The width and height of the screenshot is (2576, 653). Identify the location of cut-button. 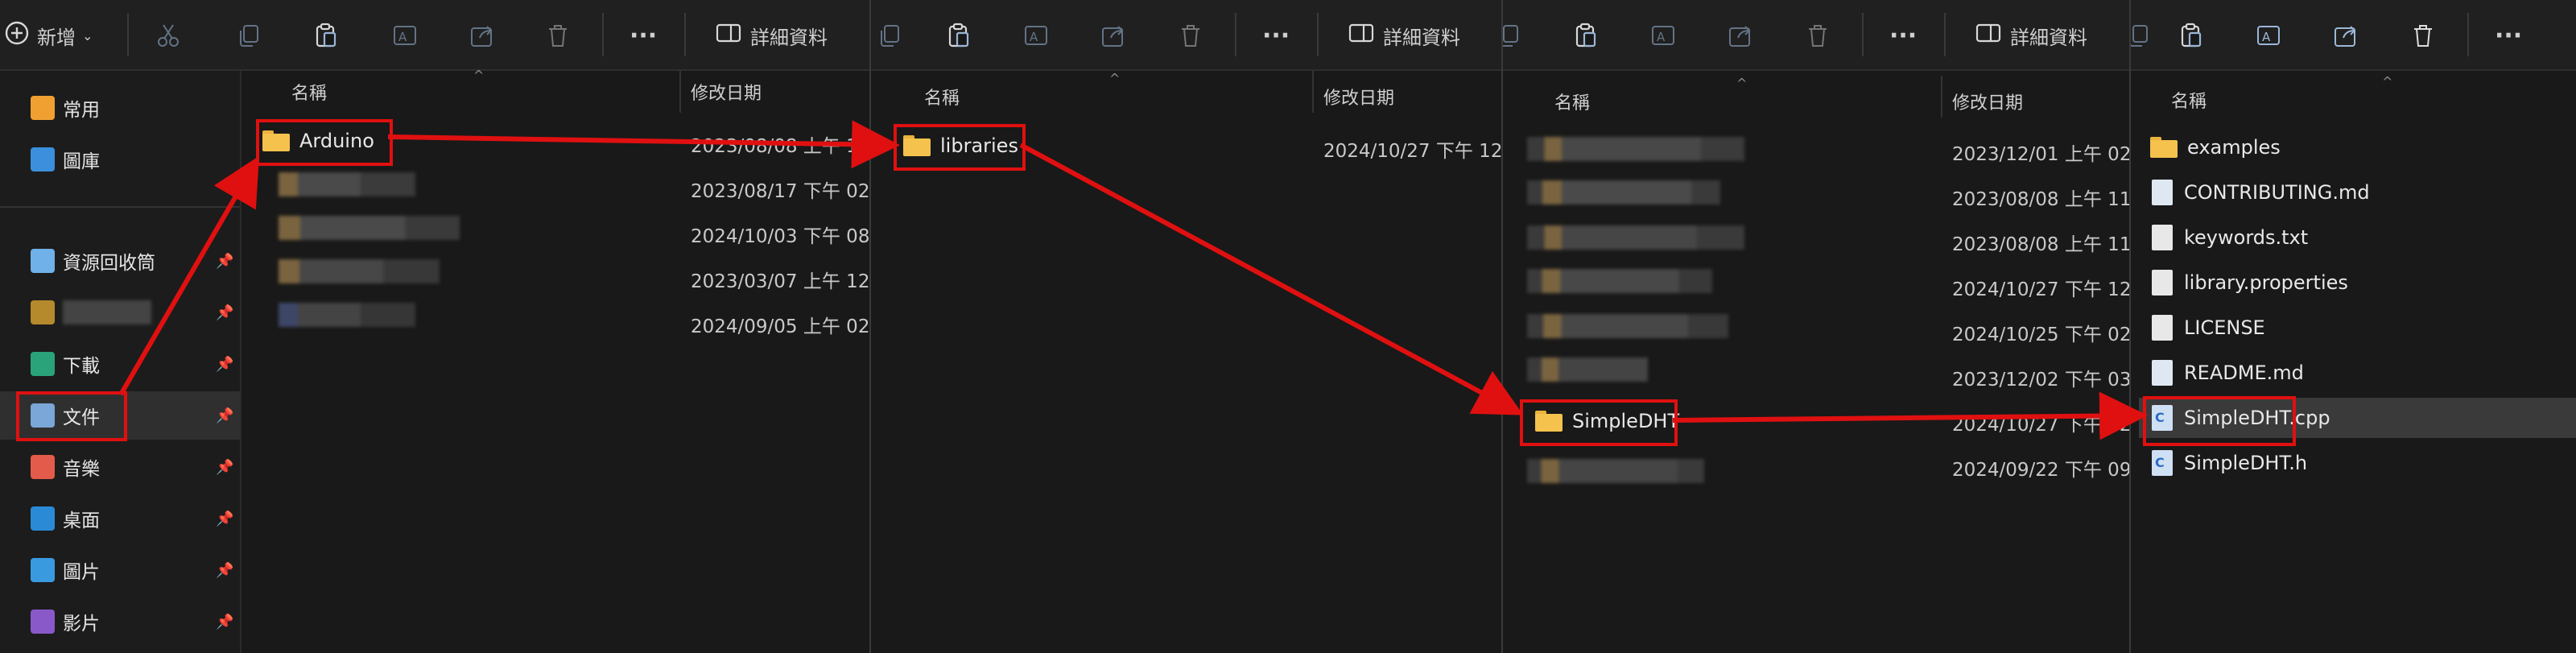
(168, 35).